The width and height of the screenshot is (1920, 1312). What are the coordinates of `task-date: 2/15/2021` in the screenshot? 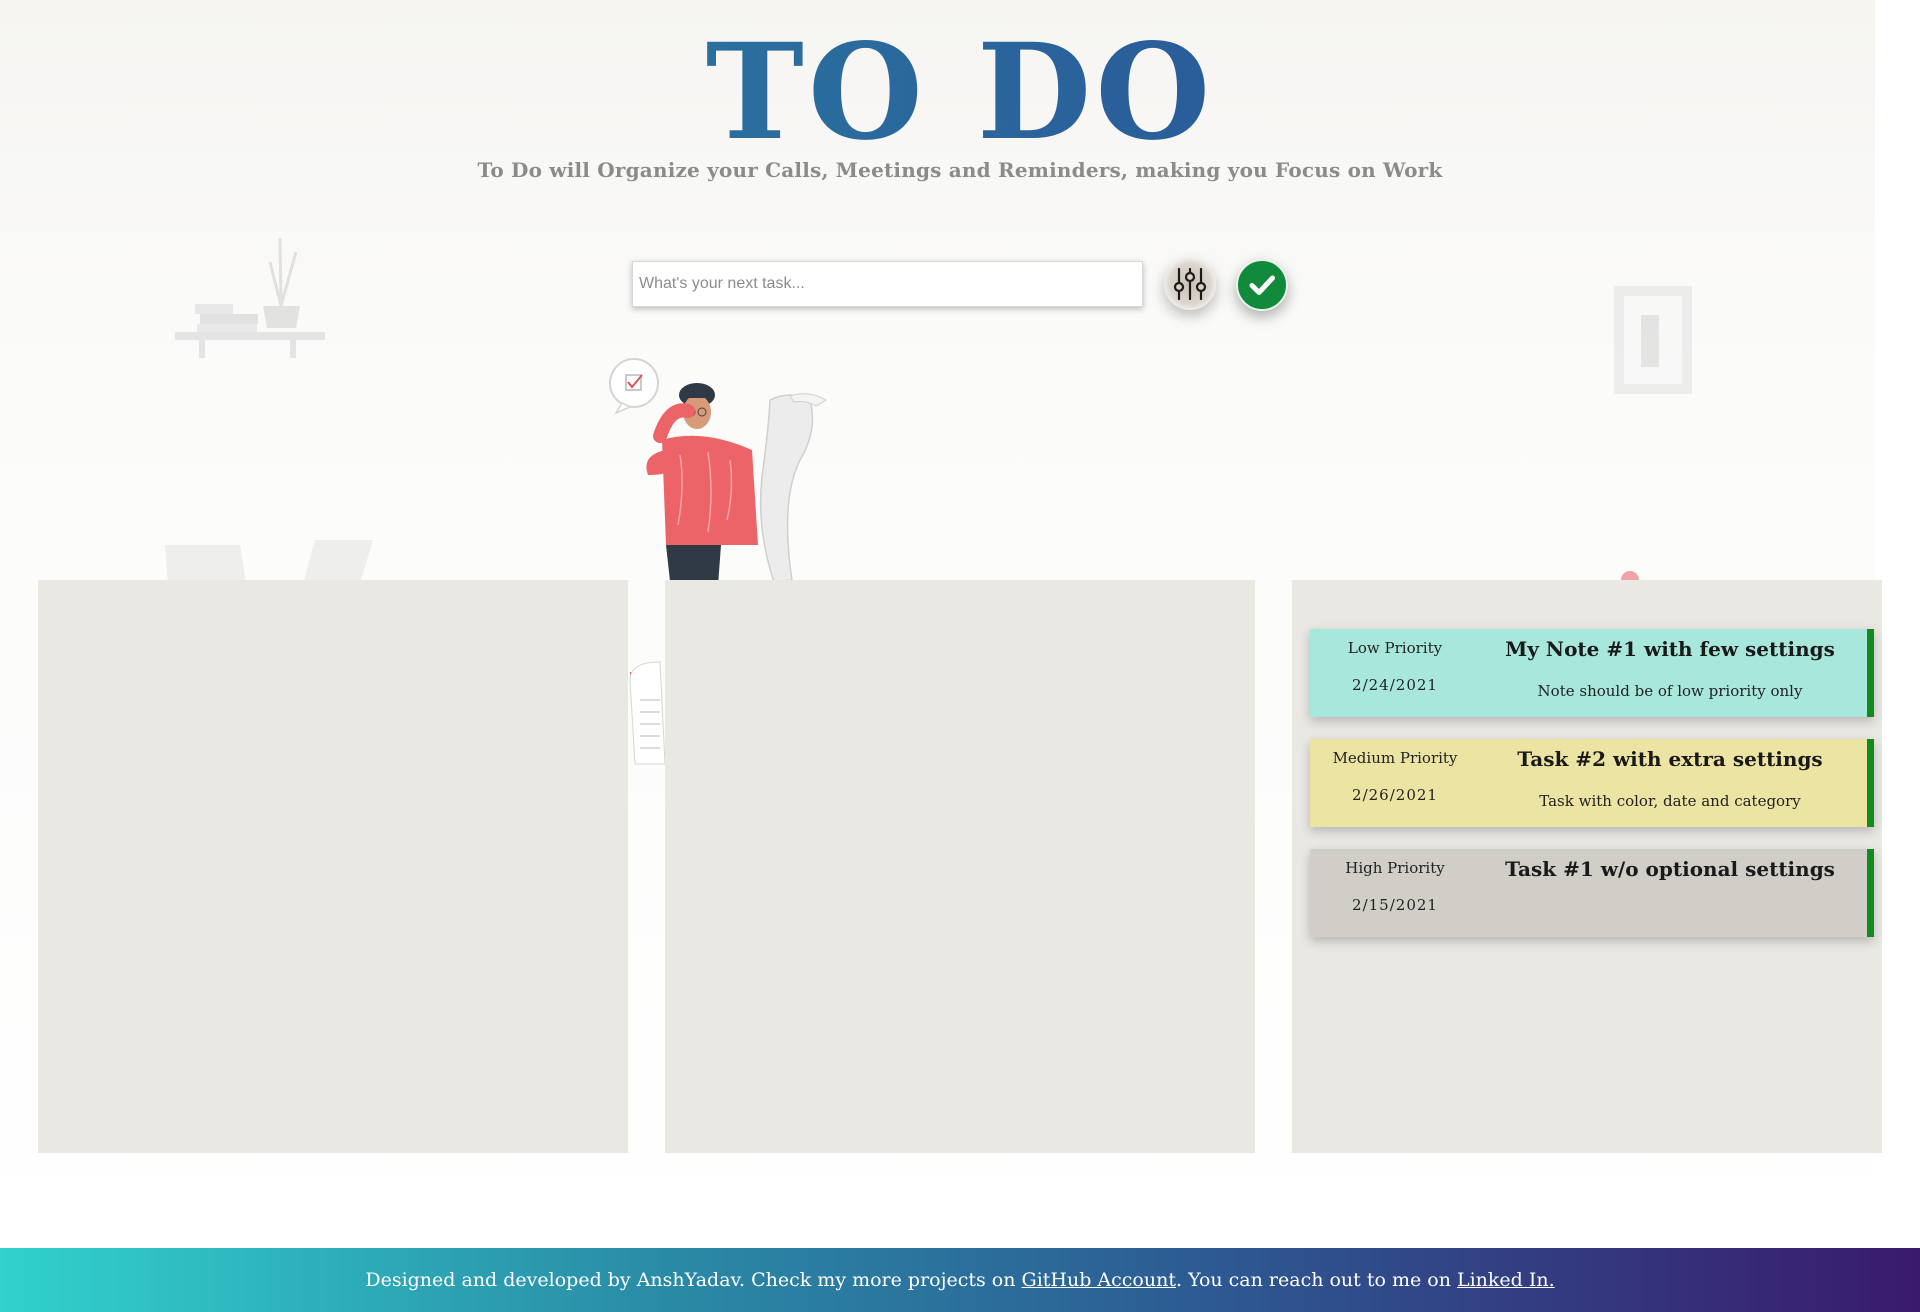 It's located at (1395, 905).